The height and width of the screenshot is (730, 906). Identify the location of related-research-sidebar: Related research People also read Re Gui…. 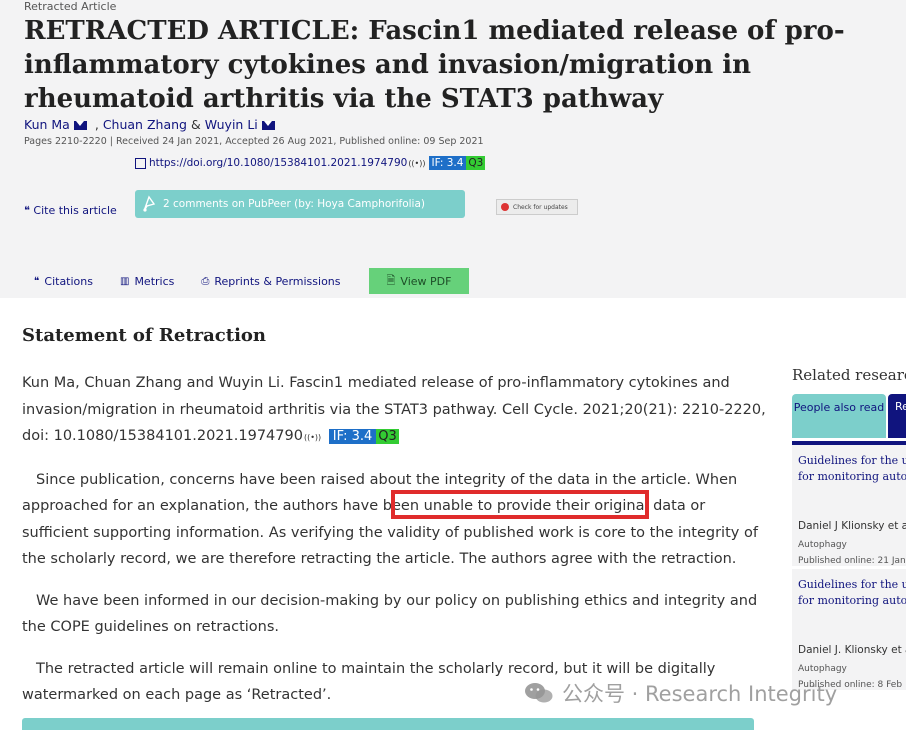
(849, 545).